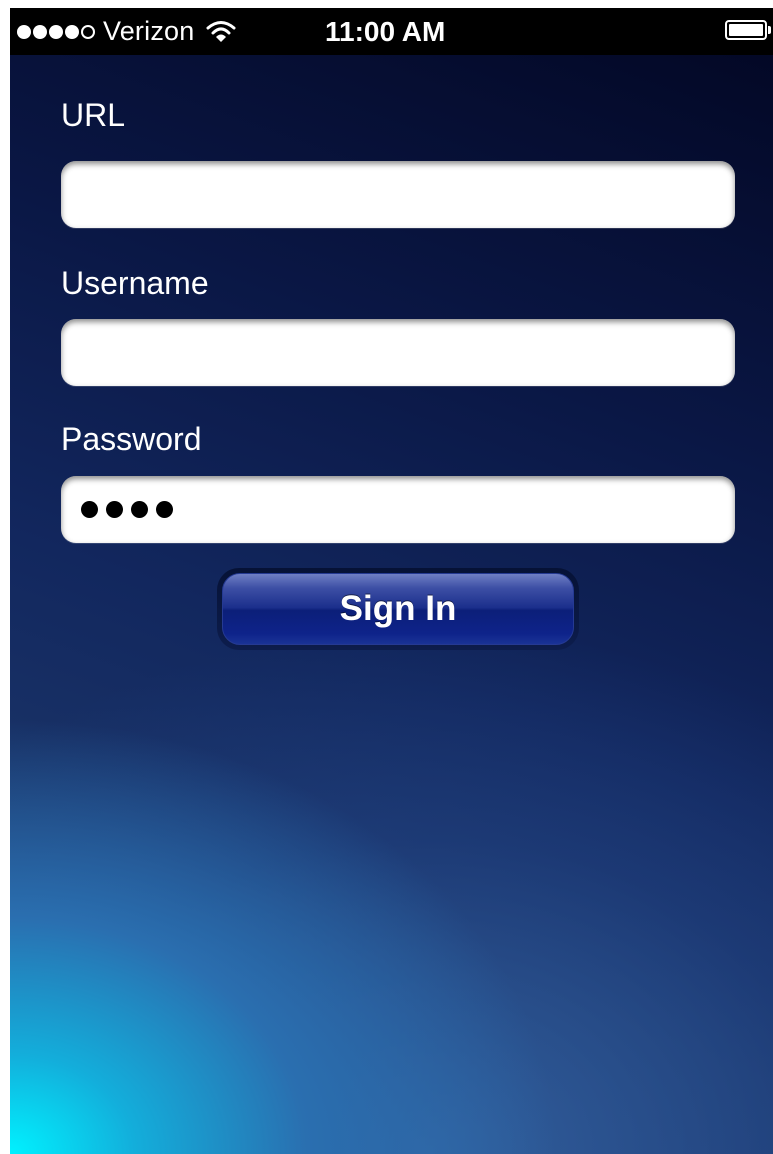  I want to click on status-left: Verizon, so click(126, 31).